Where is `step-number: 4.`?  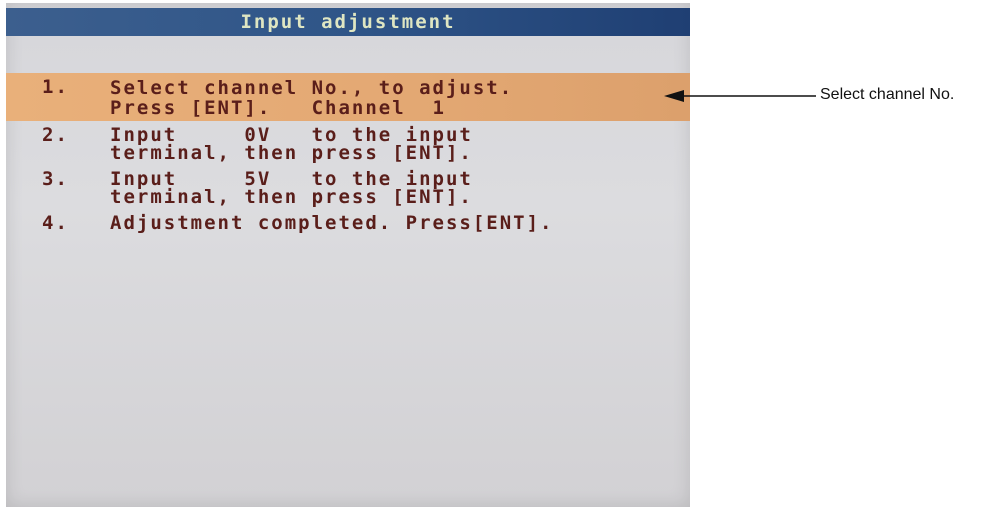
step-number: 4. is located at coordinates (55, 223).